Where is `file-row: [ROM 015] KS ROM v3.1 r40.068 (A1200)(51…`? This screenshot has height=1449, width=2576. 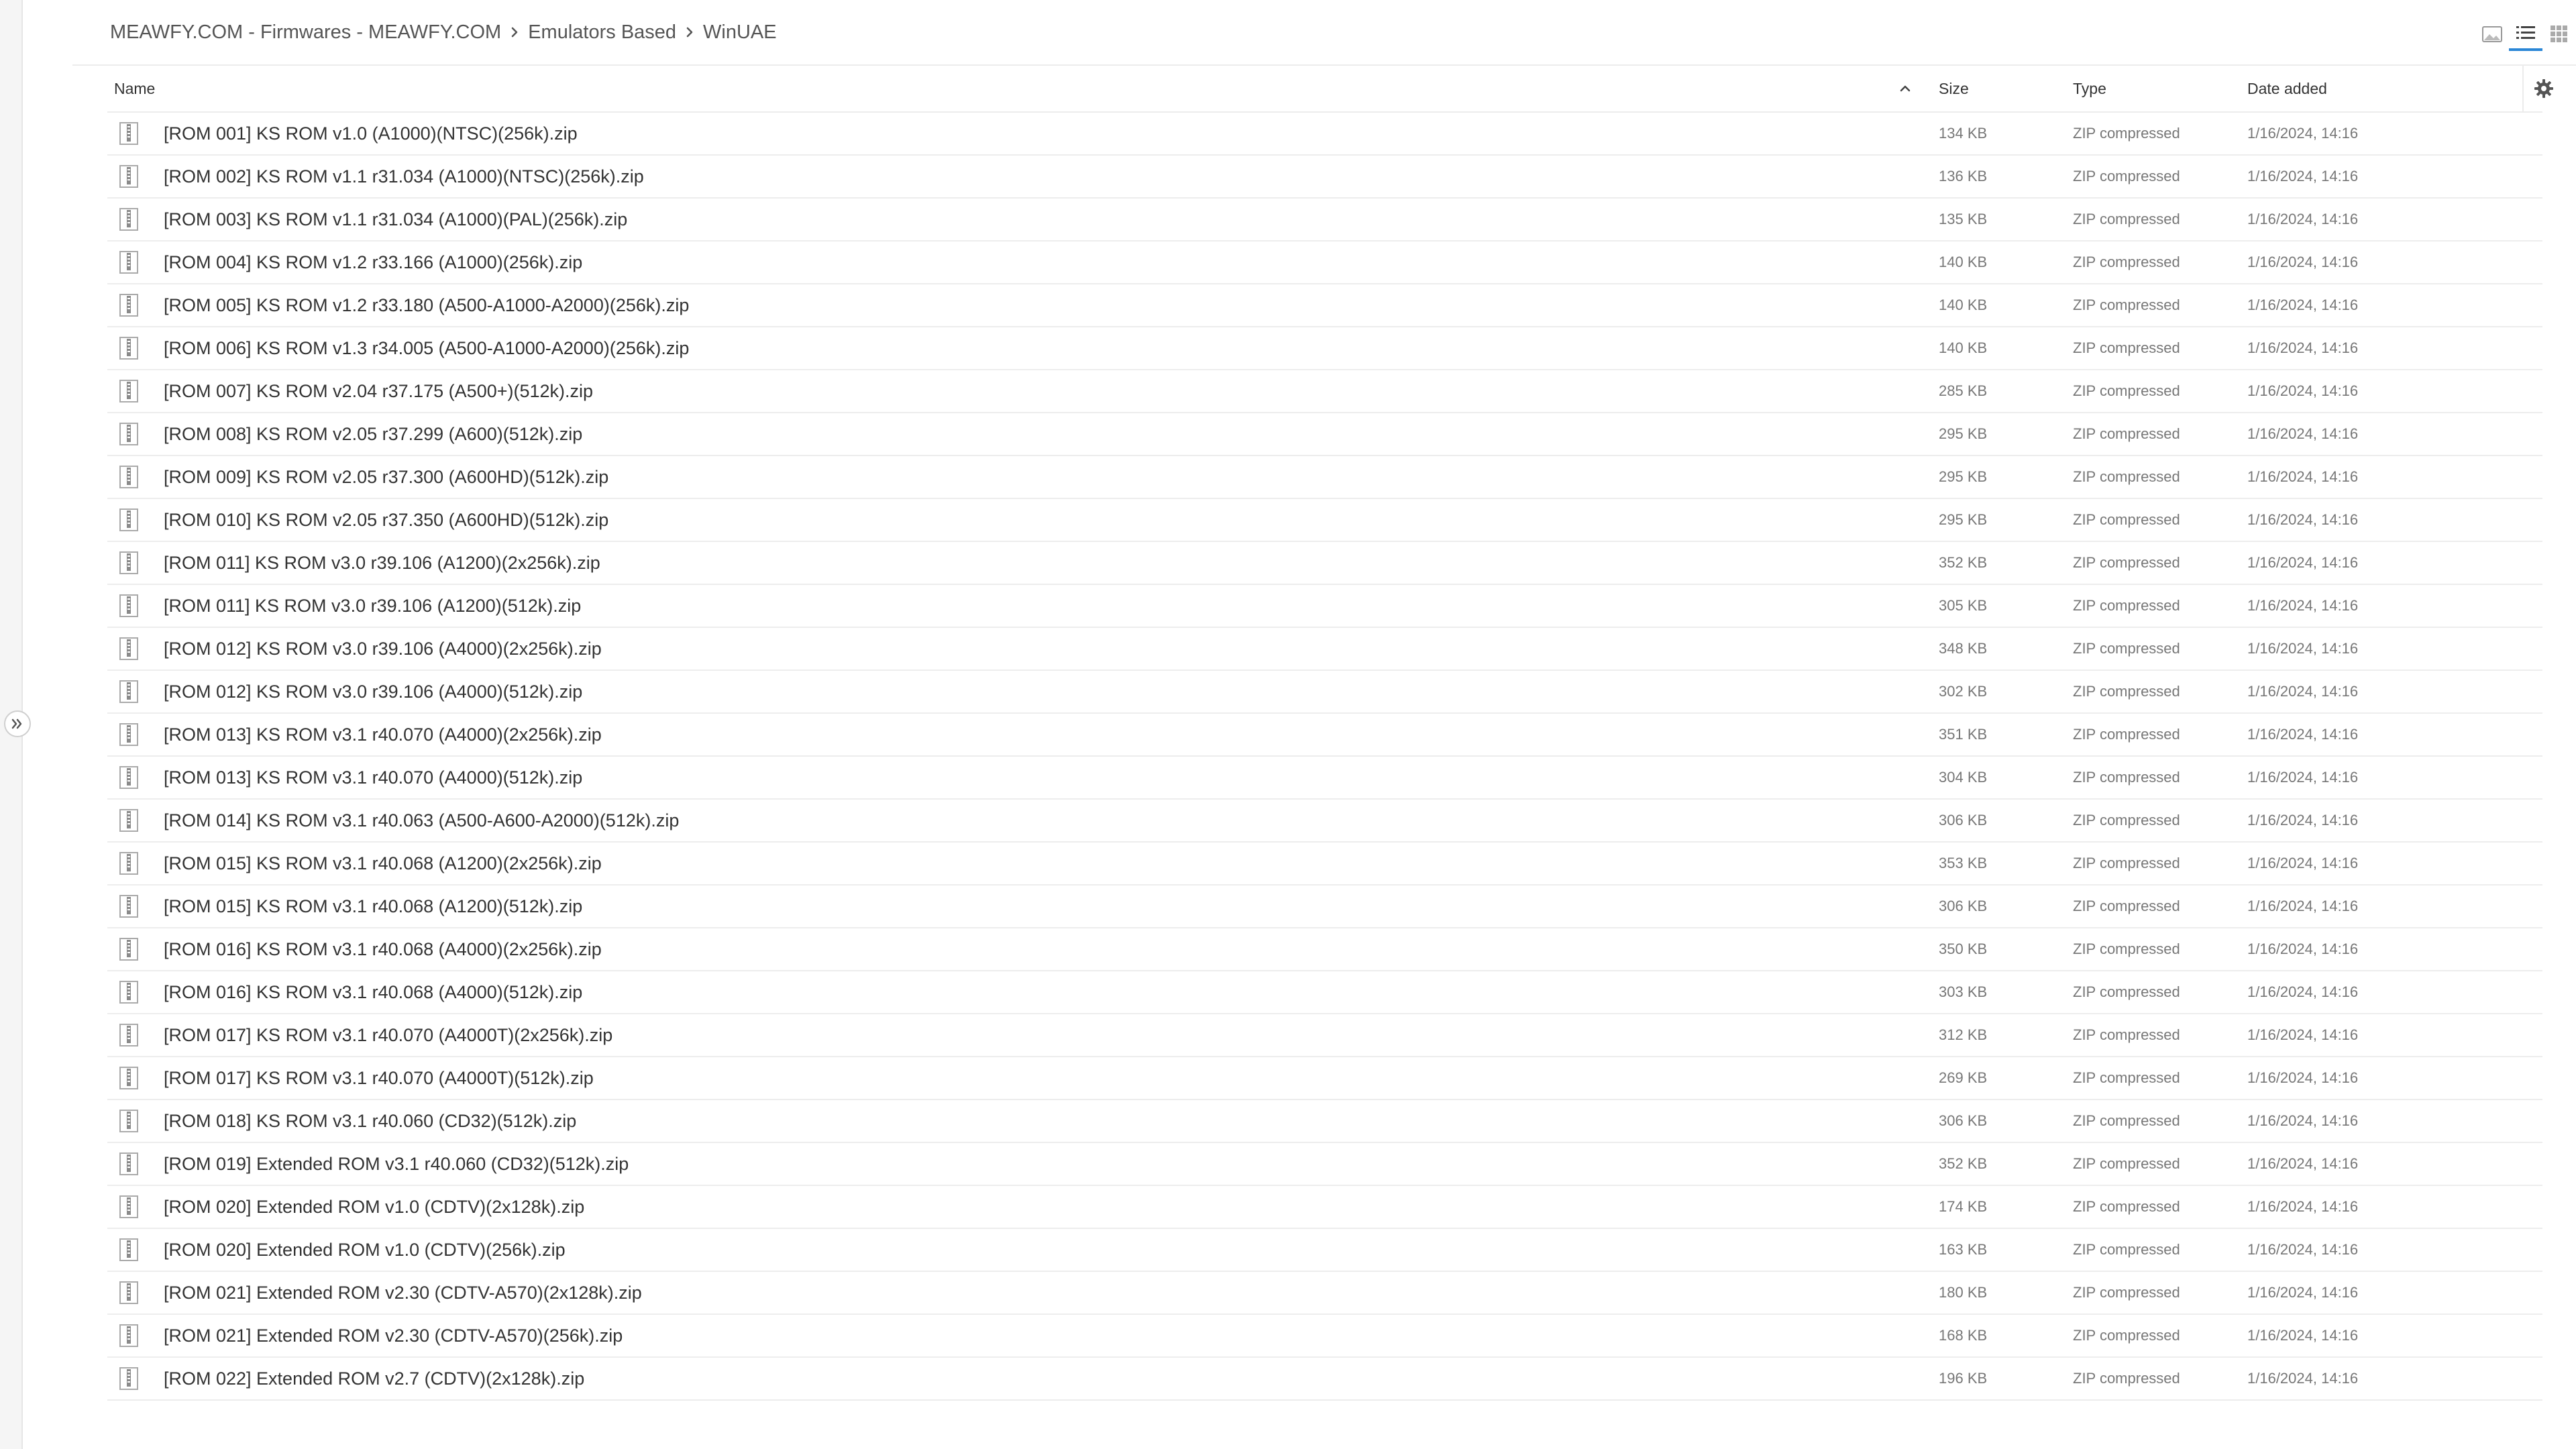 file-row: [ROM 015] KS ROM v3.1 r40.068 (A1200)(51… is located at coordinates (1324, 906).